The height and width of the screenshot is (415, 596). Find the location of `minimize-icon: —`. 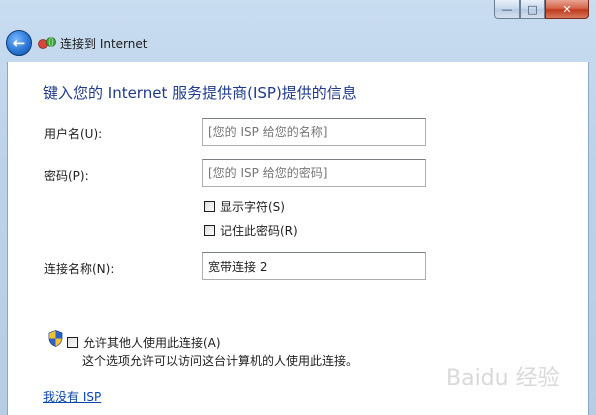

minimize-icon: — is located at coordinates (507, 9).